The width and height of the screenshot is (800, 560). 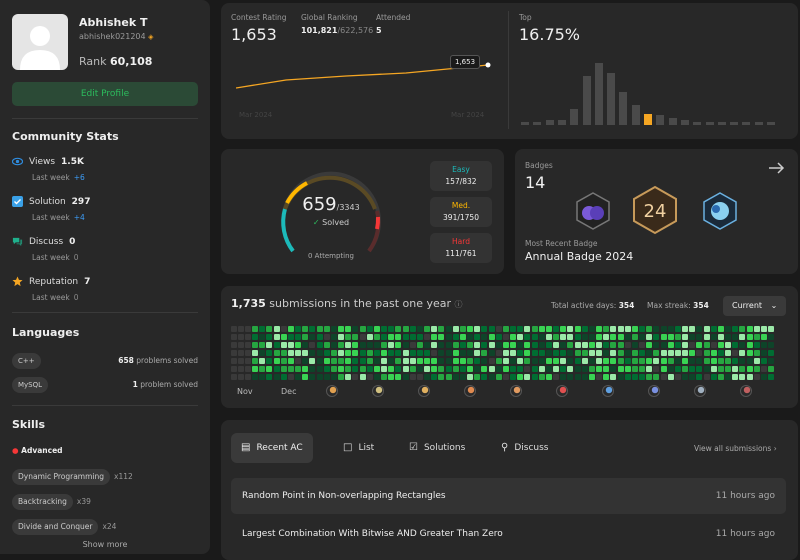 I want to click on show-more-link: Show more, so click(x=105, y=544).